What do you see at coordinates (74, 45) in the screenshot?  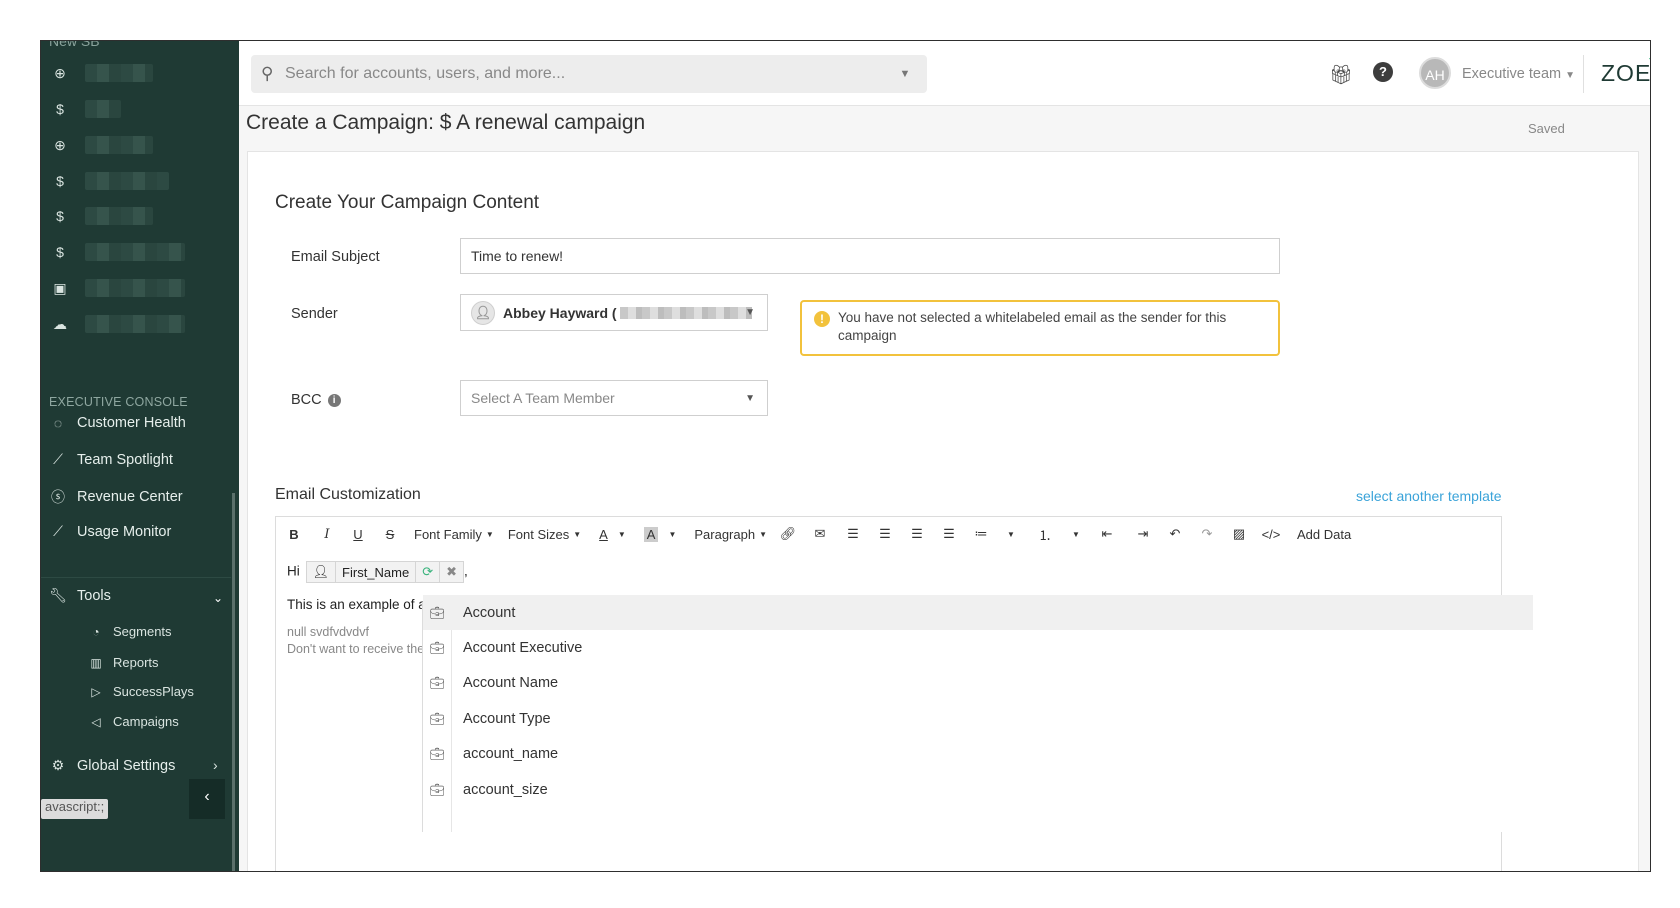 I see `sidebar-item-label: New SB` at bounding box center [74, 45].